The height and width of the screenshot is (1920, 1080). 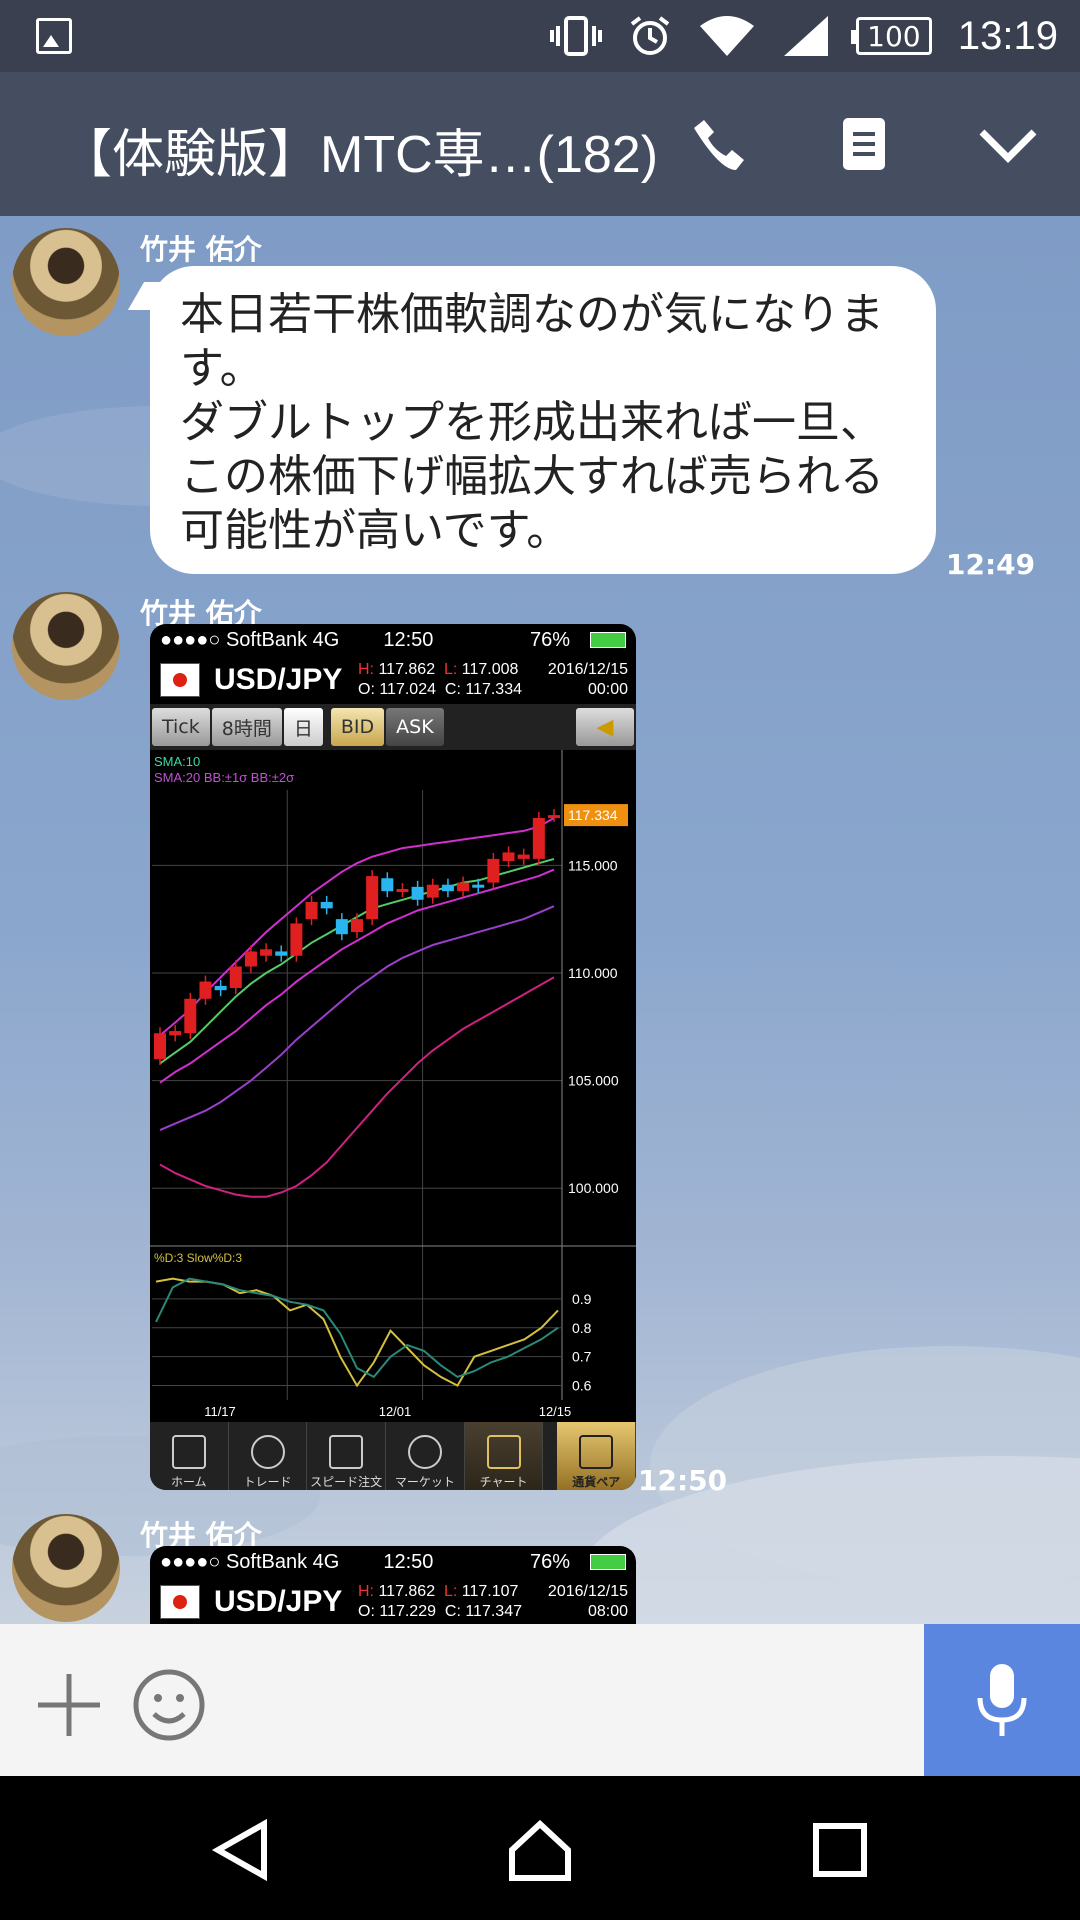 I want to click on battery-indicator: 100, so click(x=891, y=36).